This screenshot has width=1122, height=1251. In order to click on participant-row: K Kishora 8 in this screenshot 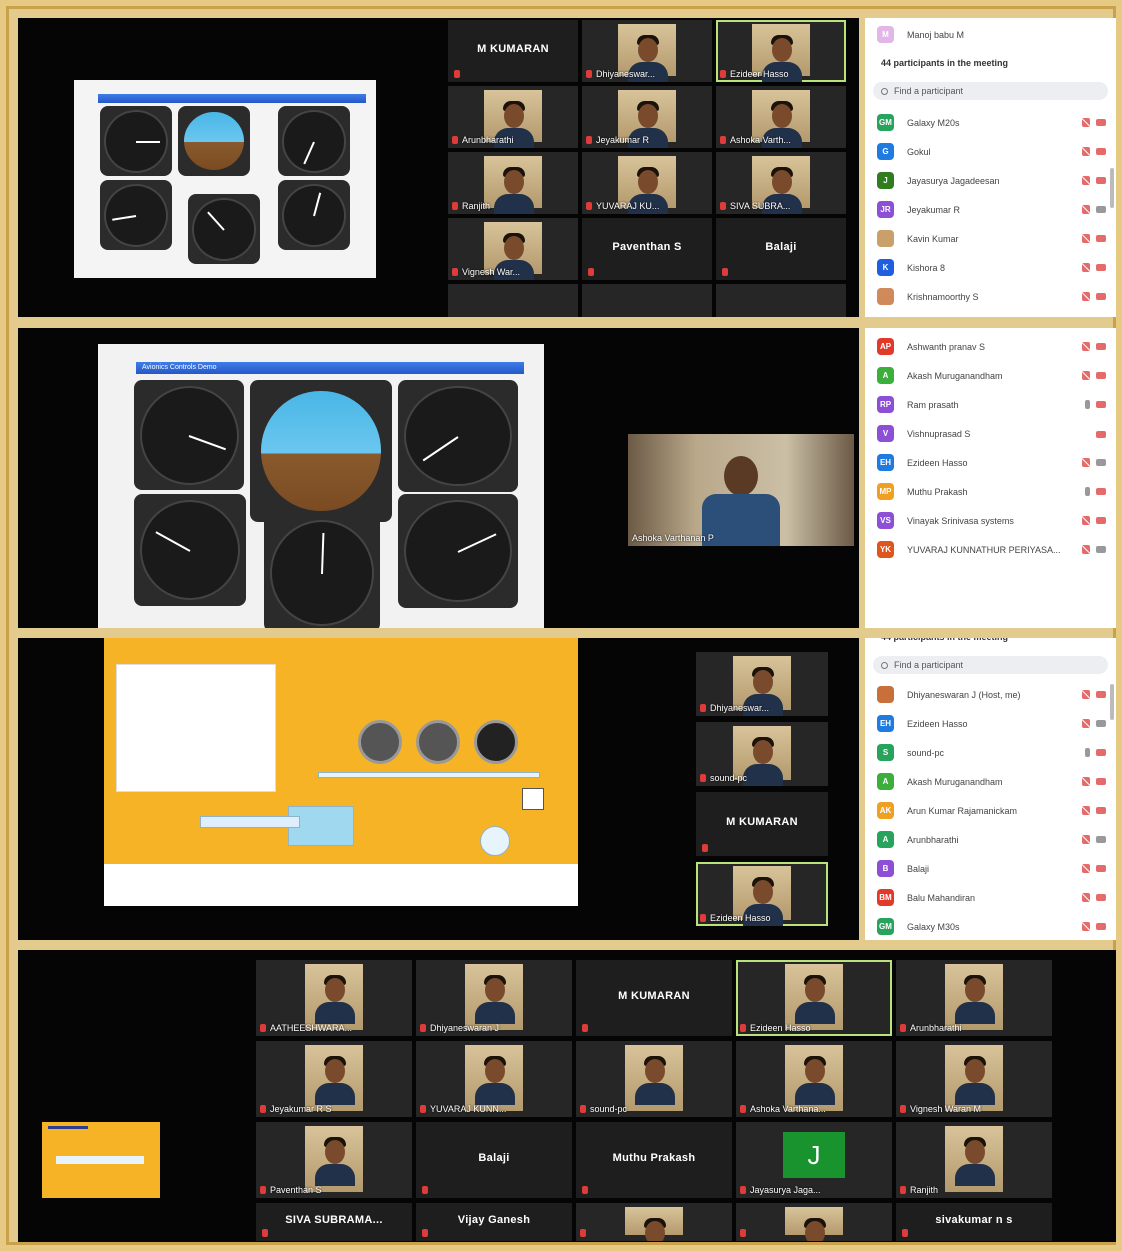, I will do `click(990, 267)`.